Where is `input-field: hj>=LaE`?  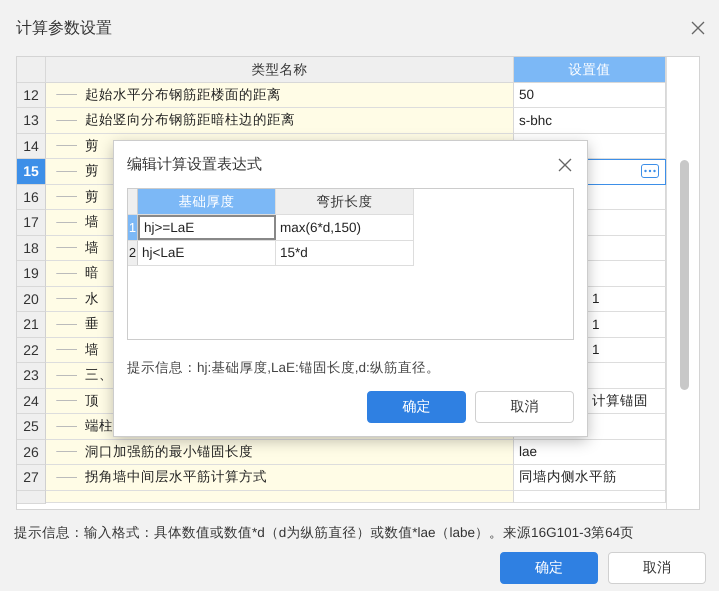 input-field: hj>=LaE is located at coordinates (207, 227).